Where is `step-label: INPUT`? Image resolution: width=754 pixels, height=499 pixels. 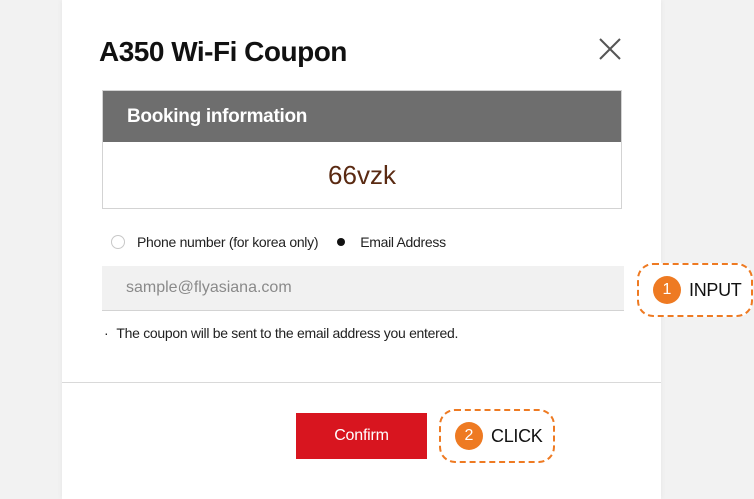 step-label: INPUT is located at coordinates (715, 289).